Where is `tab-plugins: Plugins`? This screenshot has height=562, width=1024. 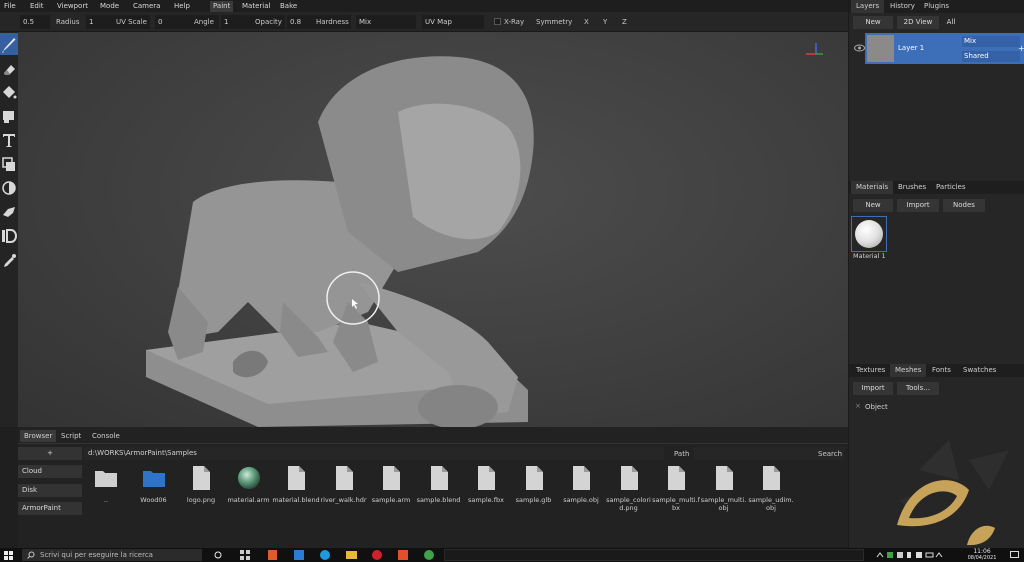
tab-plugins: Plugins is located at coordinates (936, 6).